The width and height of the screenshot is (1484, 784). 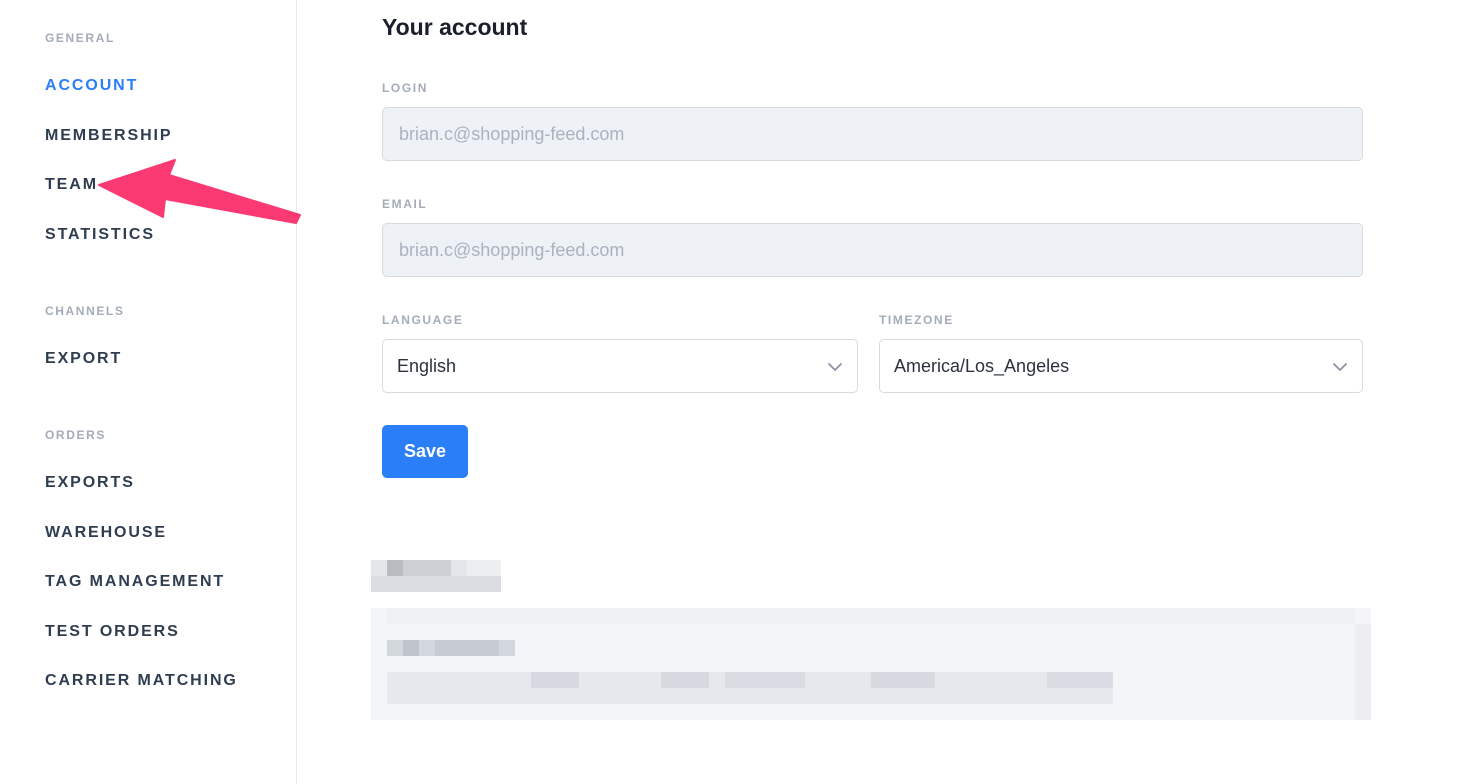 What do you see at coordinates (112, 632) in the screenshot?
I see `sidebar-item-test-orders: TEST ORDERS` at bounding box center [112, 632].